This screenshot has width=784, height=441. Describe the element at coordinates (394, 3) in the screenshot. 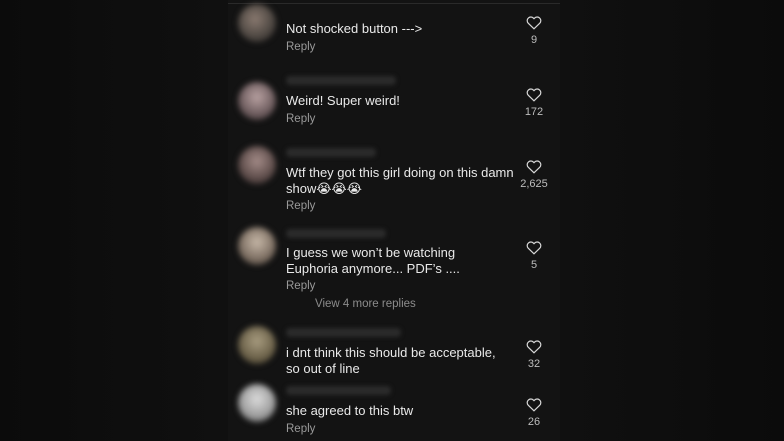

I see `divider` at that location.